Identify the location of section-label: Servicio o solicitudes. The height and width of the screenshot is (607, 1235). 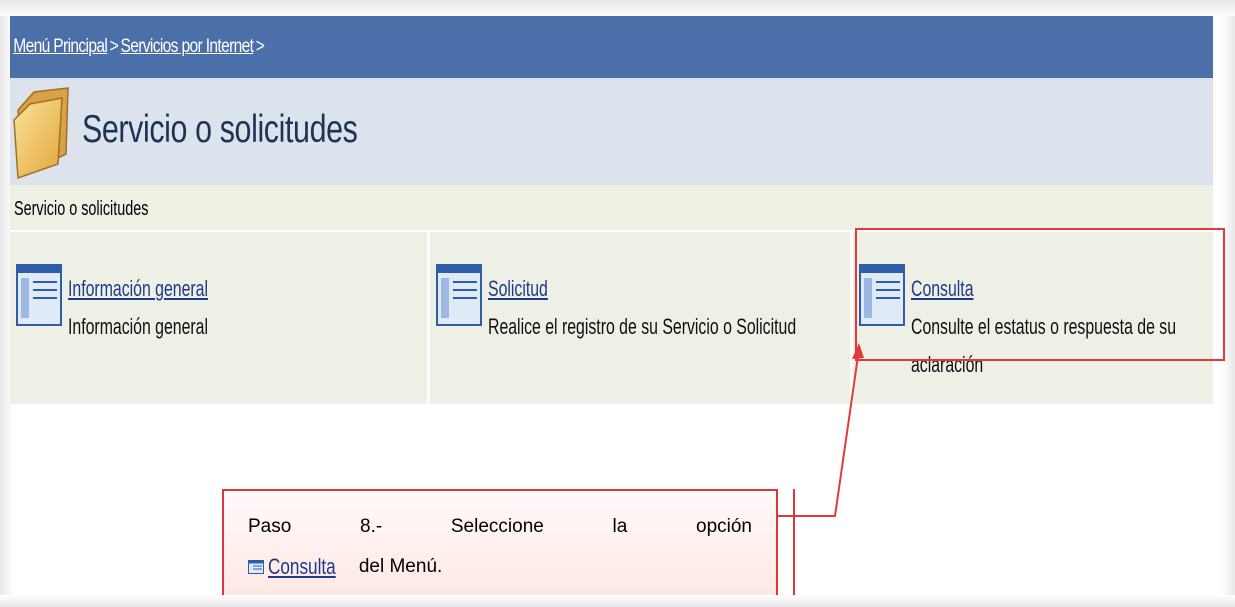
(81, 209).